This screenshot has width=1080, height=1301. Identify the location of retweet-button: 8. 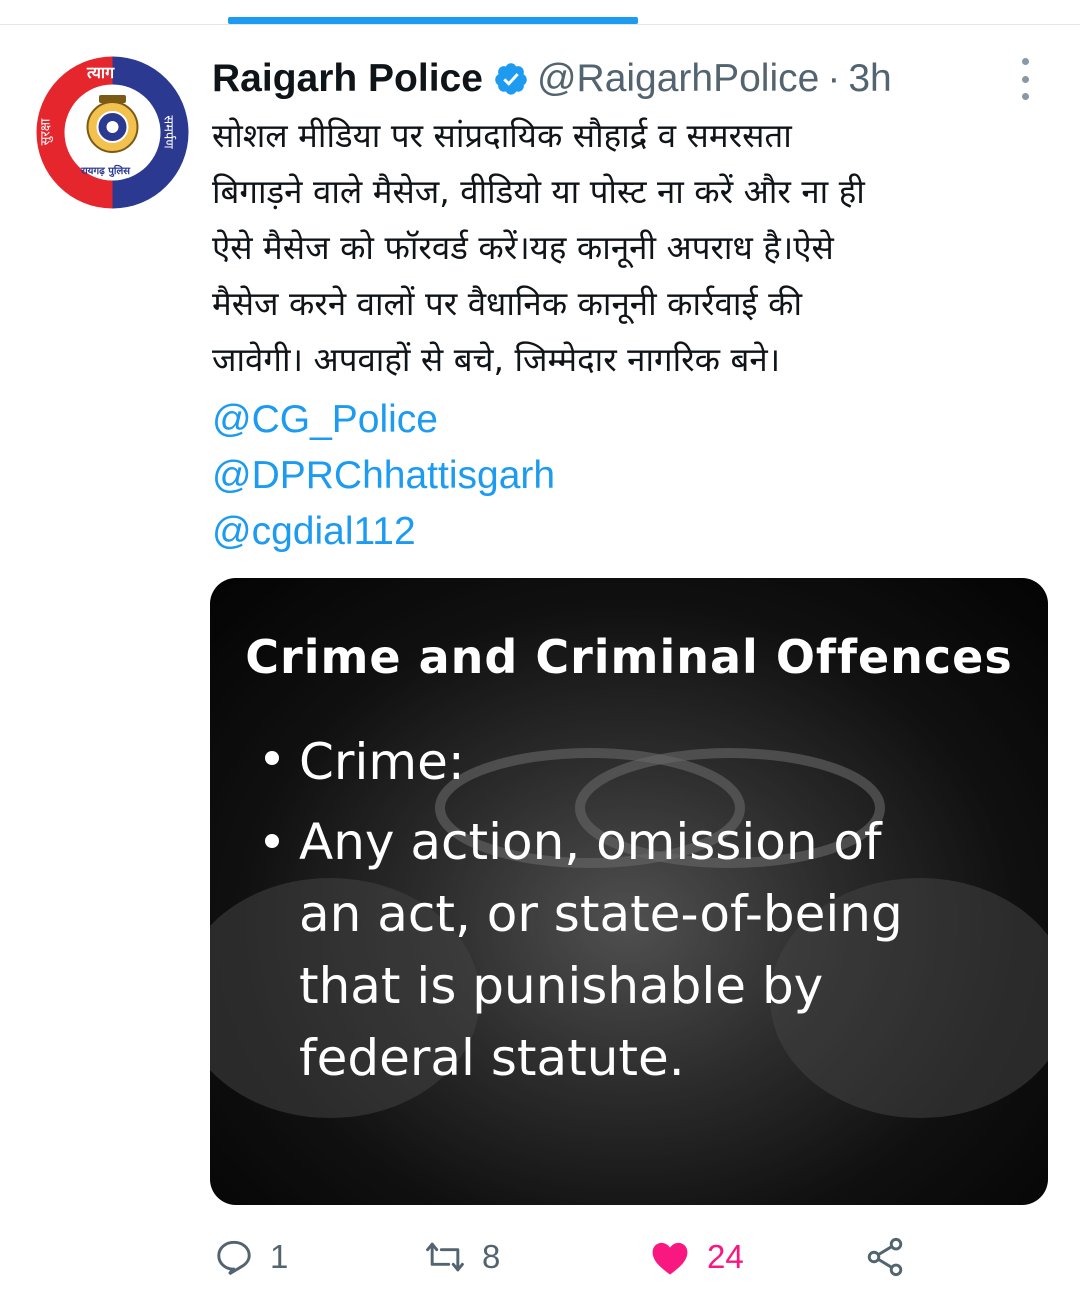
(461, 1257).